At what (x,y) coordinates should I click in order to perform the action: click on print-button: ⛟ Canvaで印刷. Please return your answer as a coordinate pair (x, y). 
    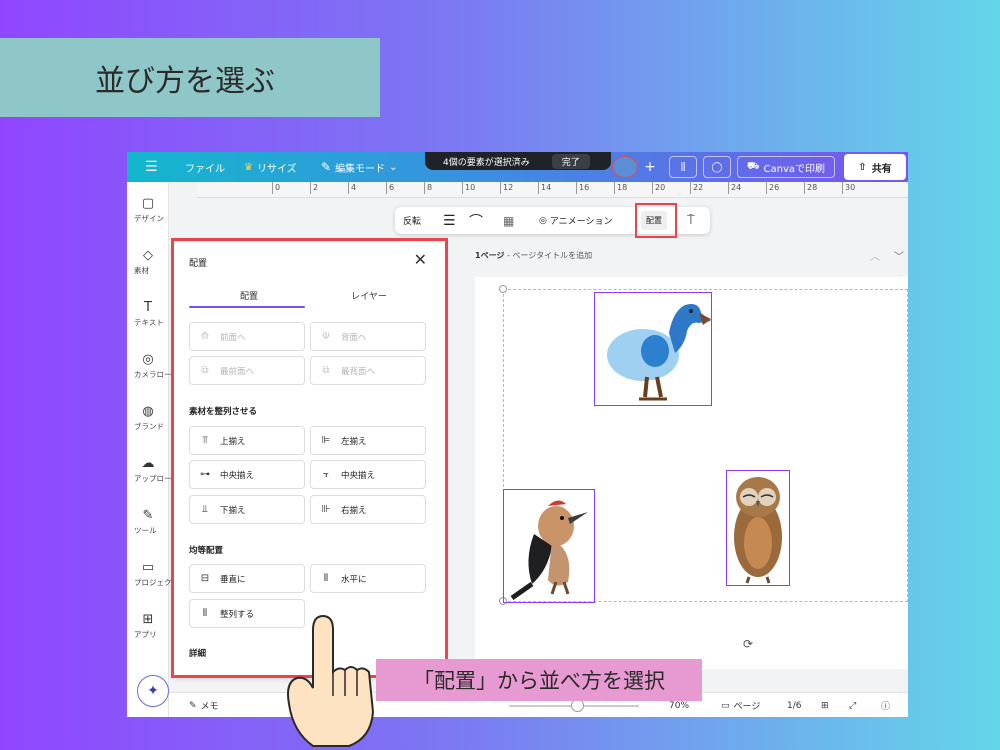
    Looking at the image, I should click on (786, 167).